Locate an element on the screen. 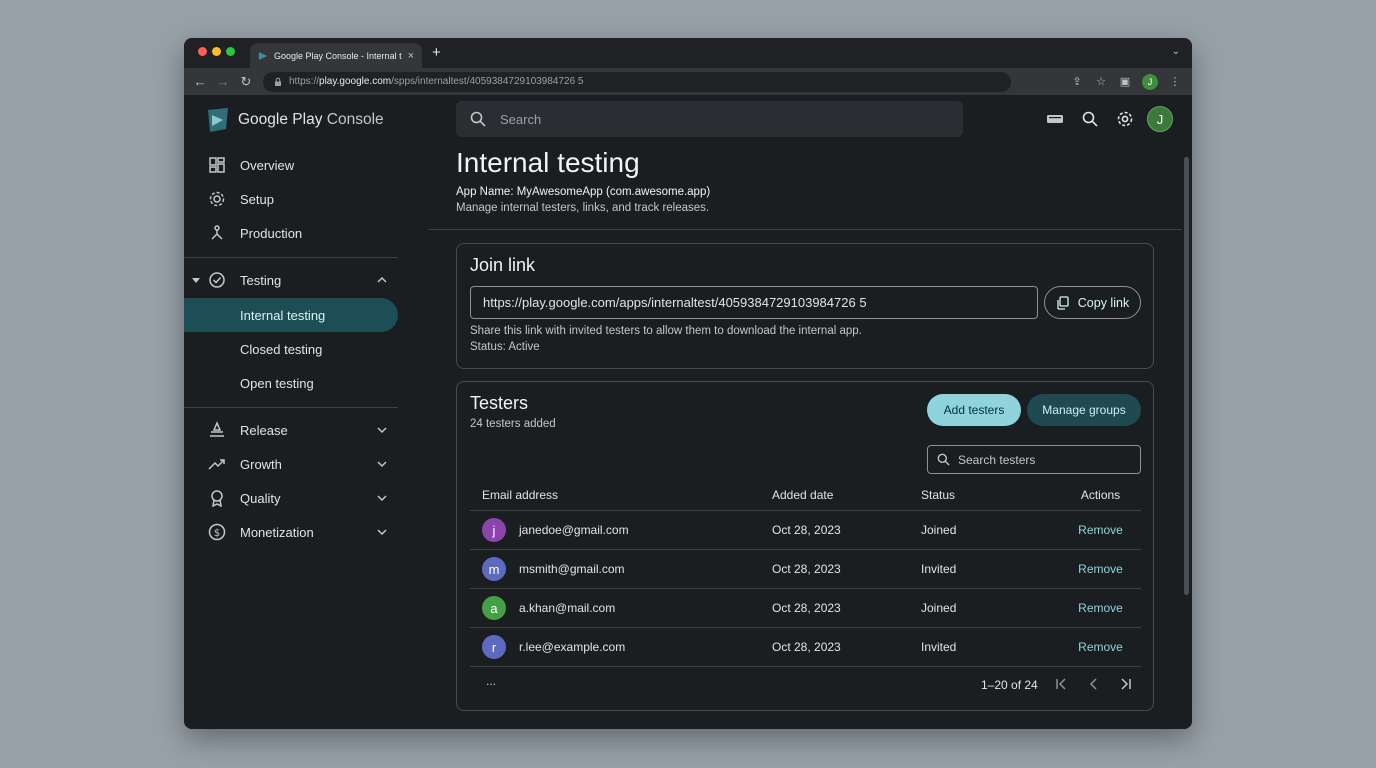  sidebar-item-closed-testing: Closed testing is located at coordinates (291, 349).